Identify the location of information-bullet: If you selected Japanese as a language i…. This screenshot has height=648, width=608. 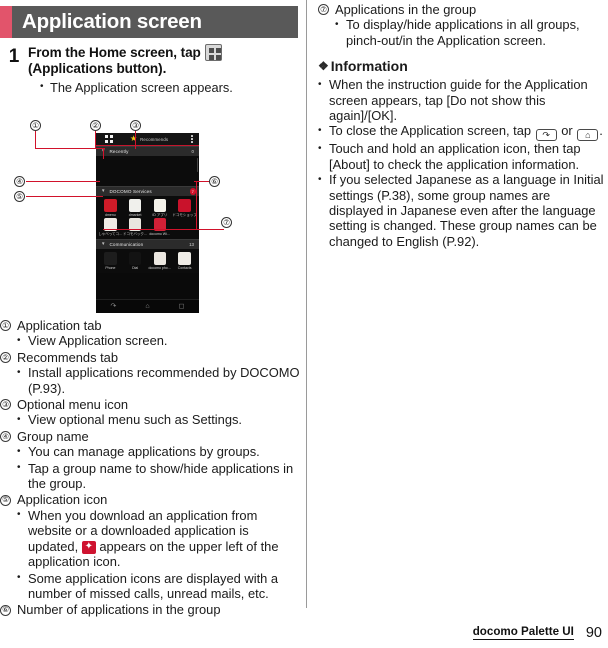
(463, 210).